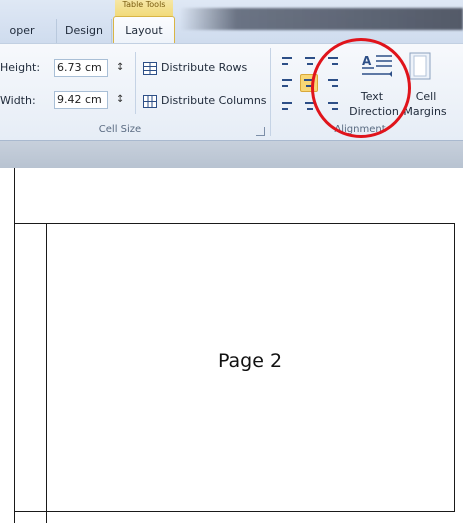  What do you see at coordinates (144, 30) in the screenshot?
I see `tab-layout: Layout` at bounding box center [144, 30].